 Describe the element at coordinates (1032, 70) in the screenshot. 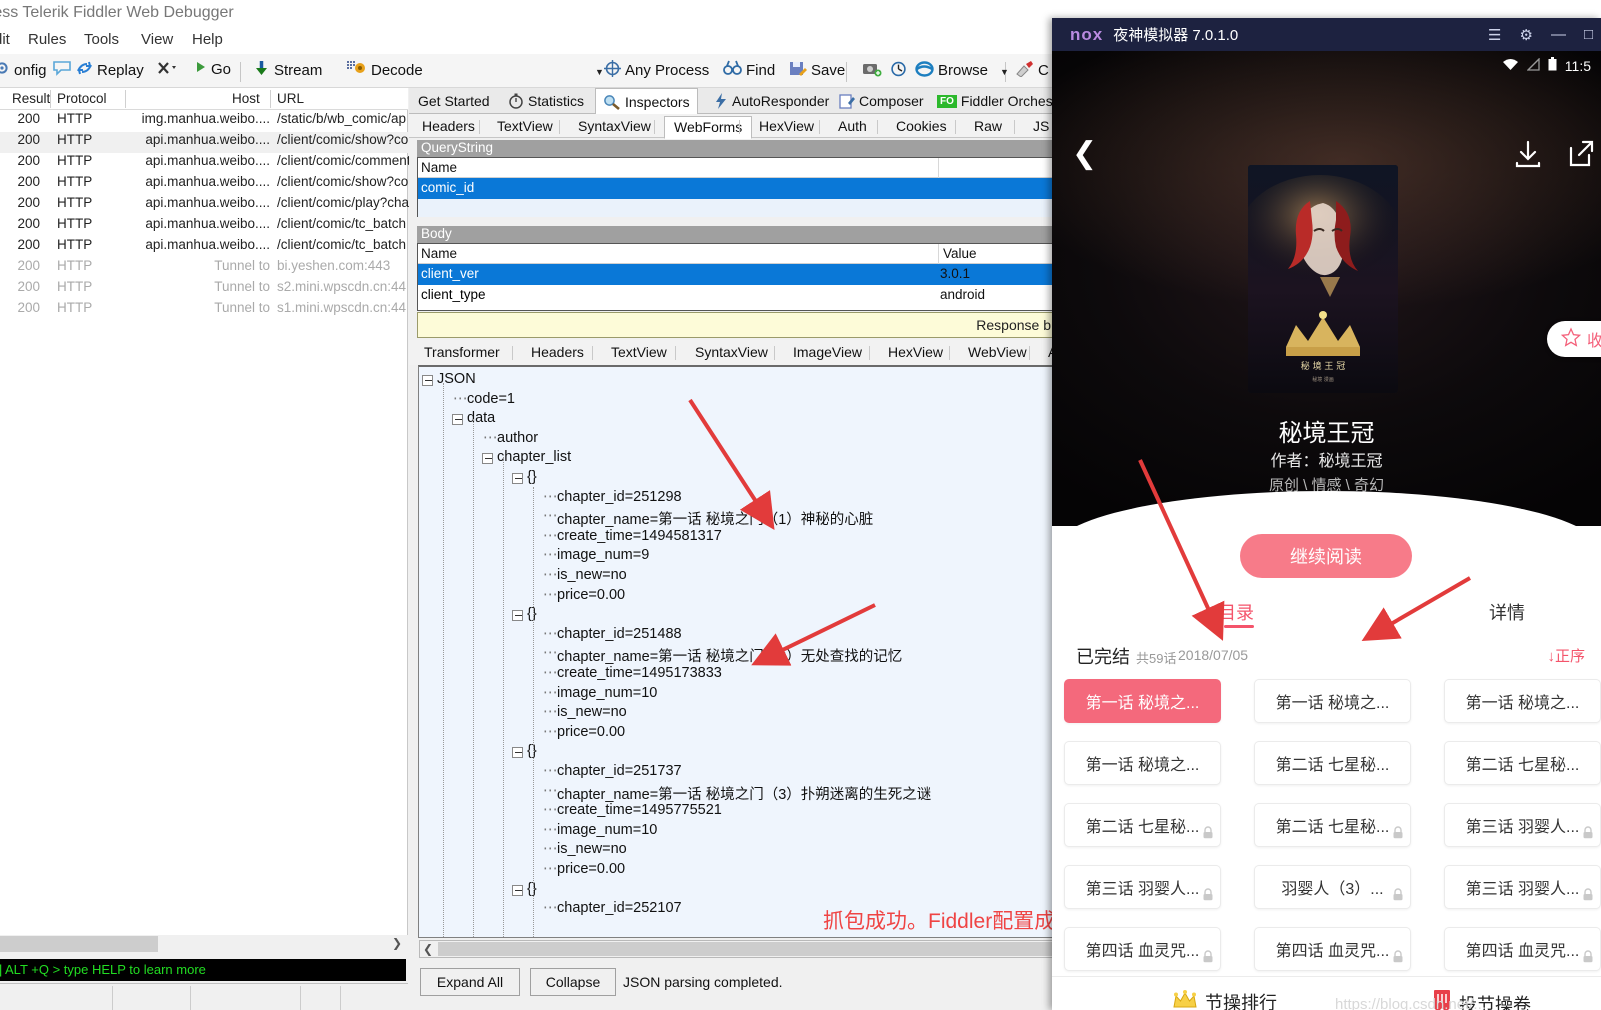

I see `c-button: C` at that location.